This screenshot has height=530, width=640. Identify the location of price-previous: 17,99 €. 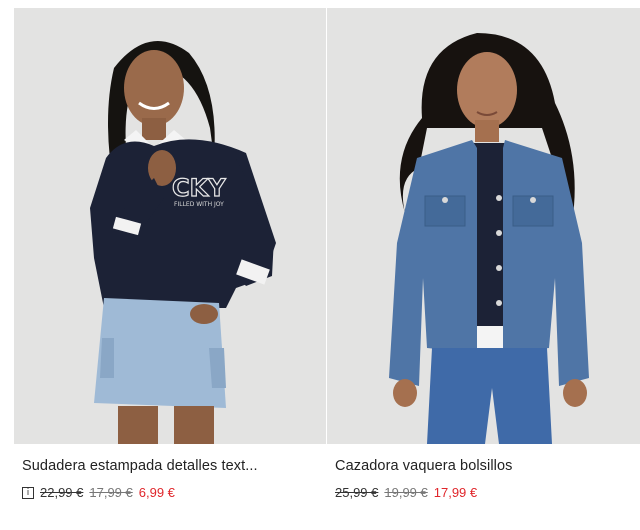
(111, 492).